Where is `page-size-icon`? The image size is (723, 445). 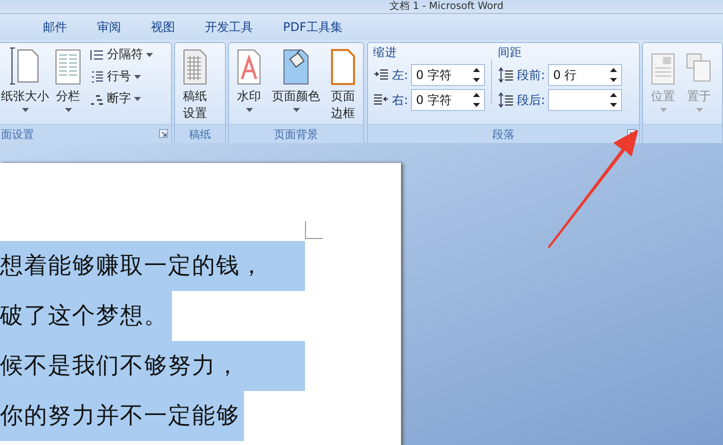 page-size-icon is located at coordinates (25, 66).